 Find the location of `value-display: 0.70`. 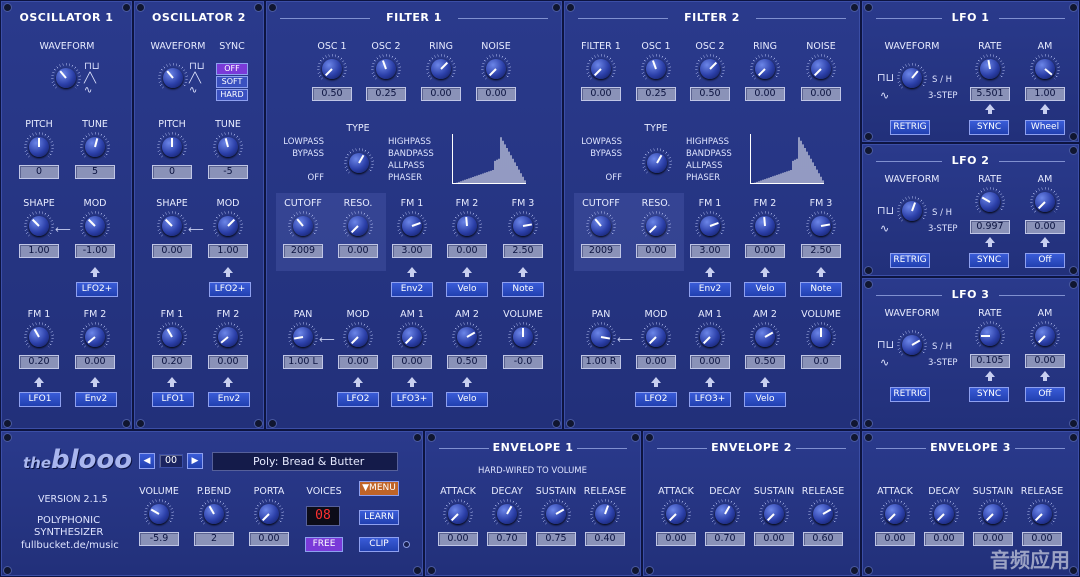

value-display: 0.70 is located at coordinates (507, 539).